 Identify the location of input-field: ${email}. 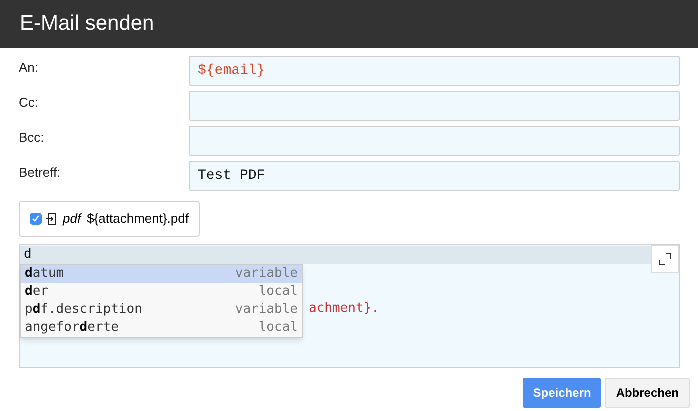
(434, 71).